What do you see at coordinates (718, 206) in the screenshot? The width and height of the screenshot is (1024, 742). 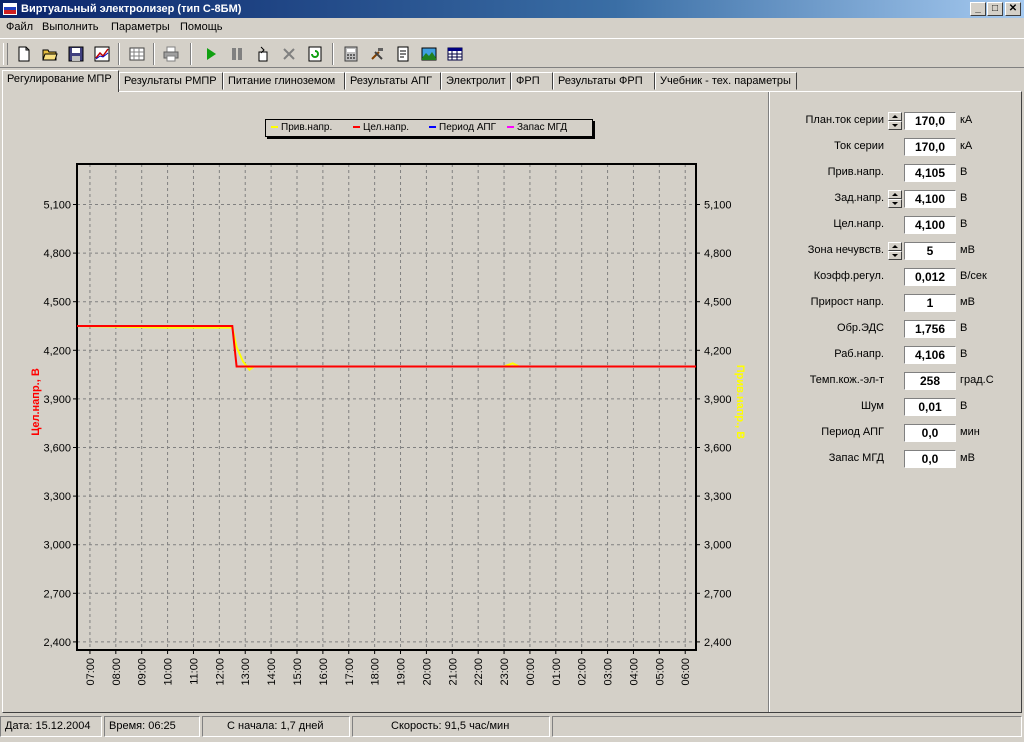 I see `y-tick-label-right: 5,100` at bounding box center [718, 206].